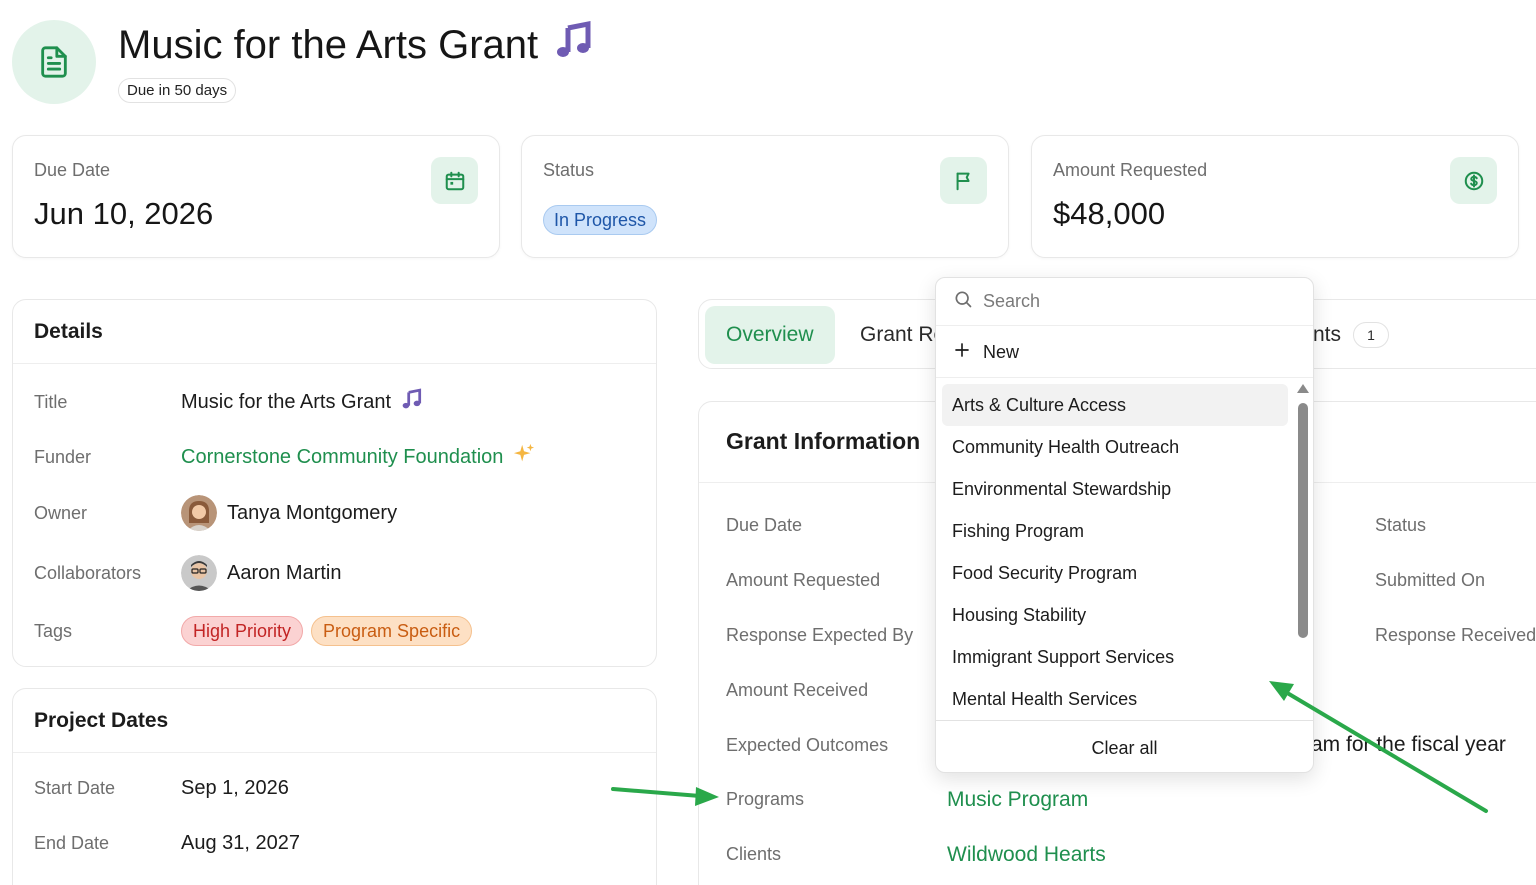 This screenshot has width=1536, height=885. Describe the element at coordinates (1303, 388) in the screenshot. I see `scroll-up-arrow-icon` at that location.